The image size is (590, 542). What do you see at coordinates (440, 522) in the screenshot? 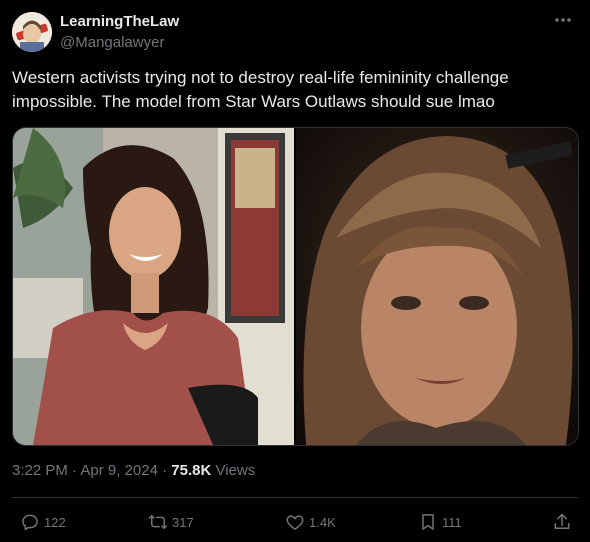
I see `bookmark-button: 111` at bounding box center [440, 522].